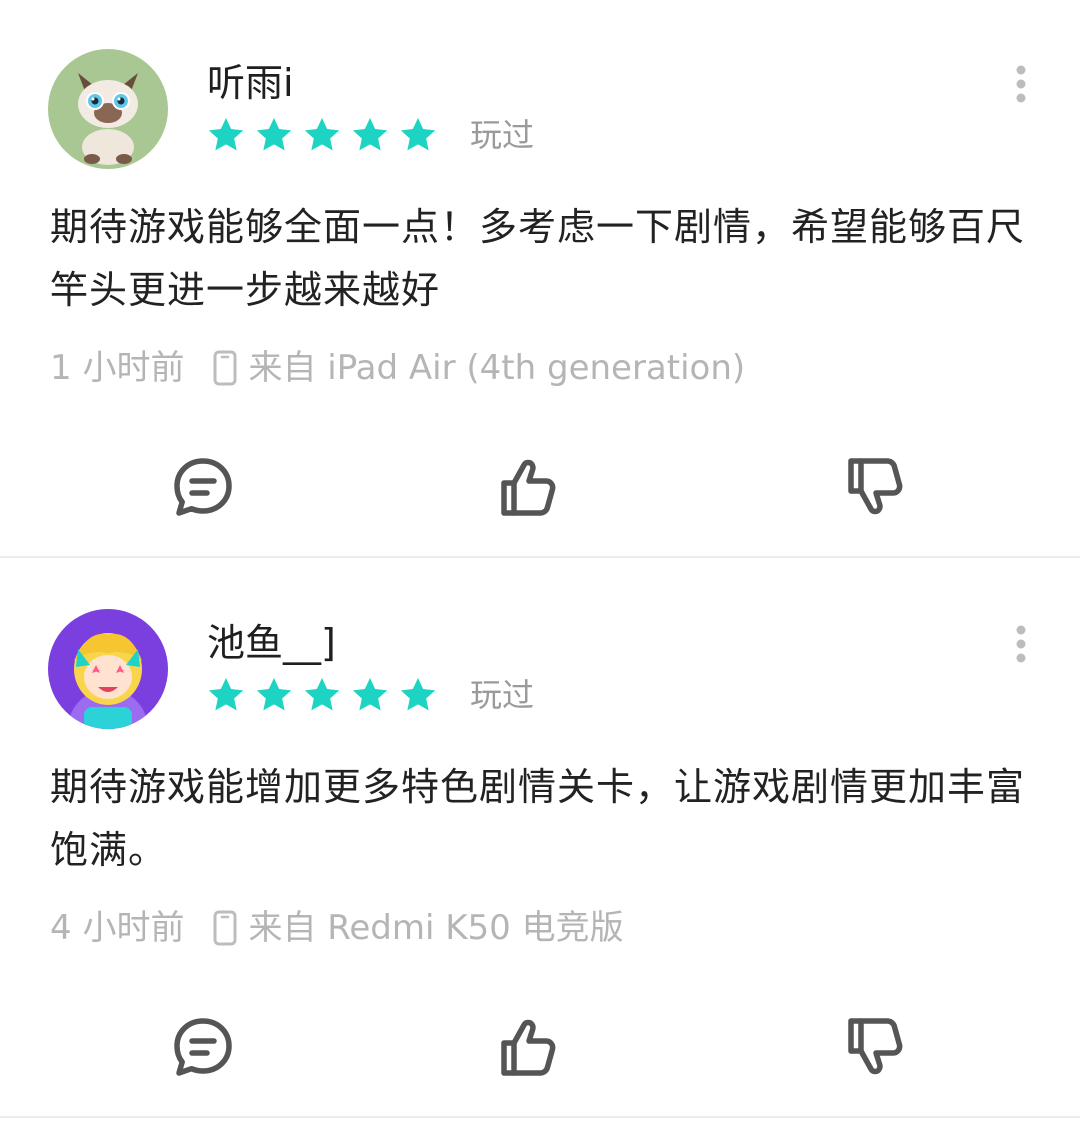 The height and width of the screenshot is (1138, 1080). I want to click on review-time: 1 小时前, so click(117, 368).